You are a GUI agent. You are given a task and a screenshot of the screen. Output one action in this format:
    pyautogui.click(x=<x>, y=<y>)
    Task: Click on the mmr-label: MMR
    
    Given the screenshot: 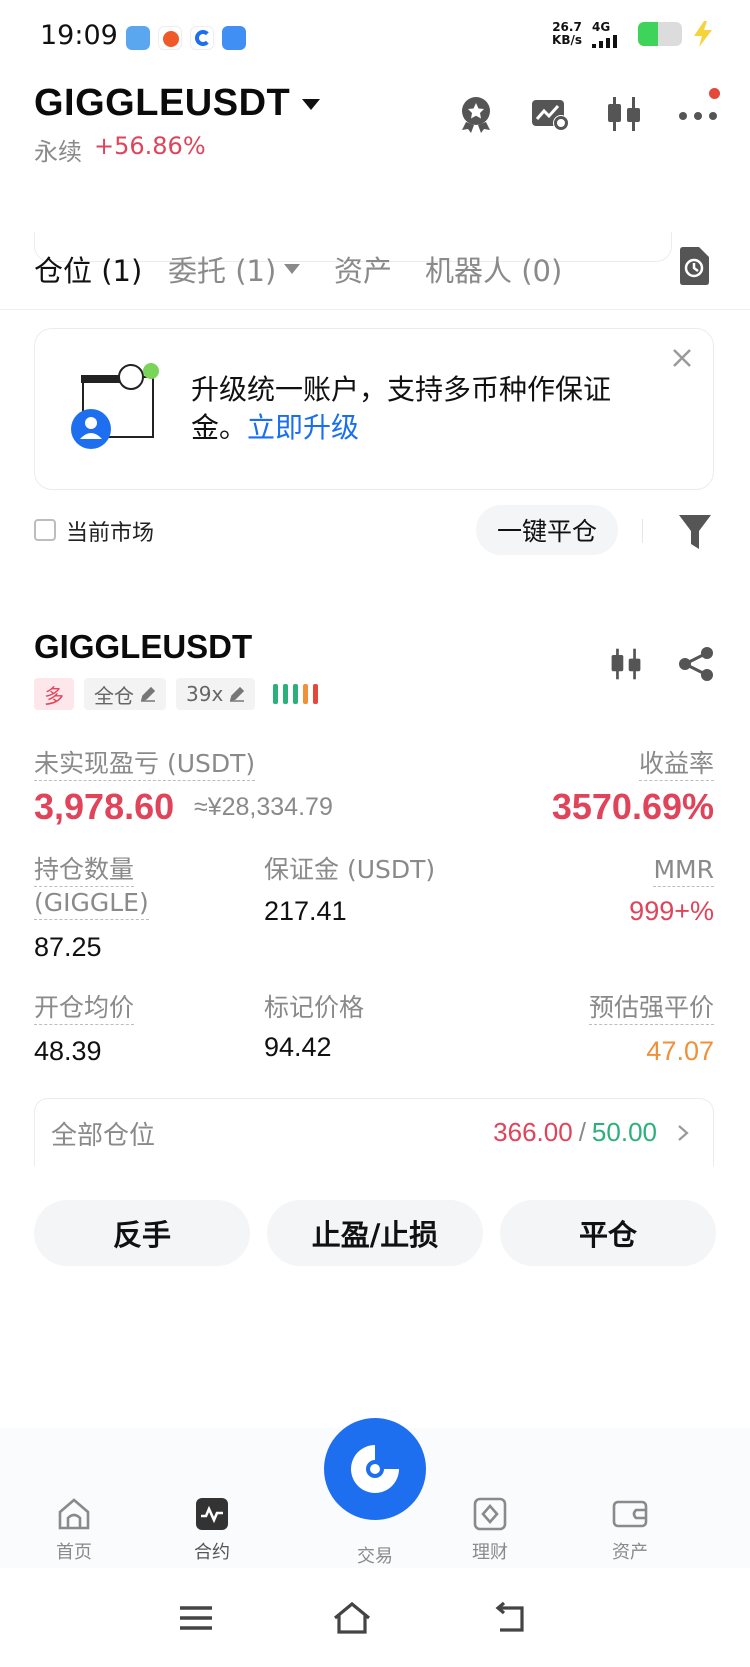 What is the action you would take?
    pyautogui.click(x=683, y=870)
    